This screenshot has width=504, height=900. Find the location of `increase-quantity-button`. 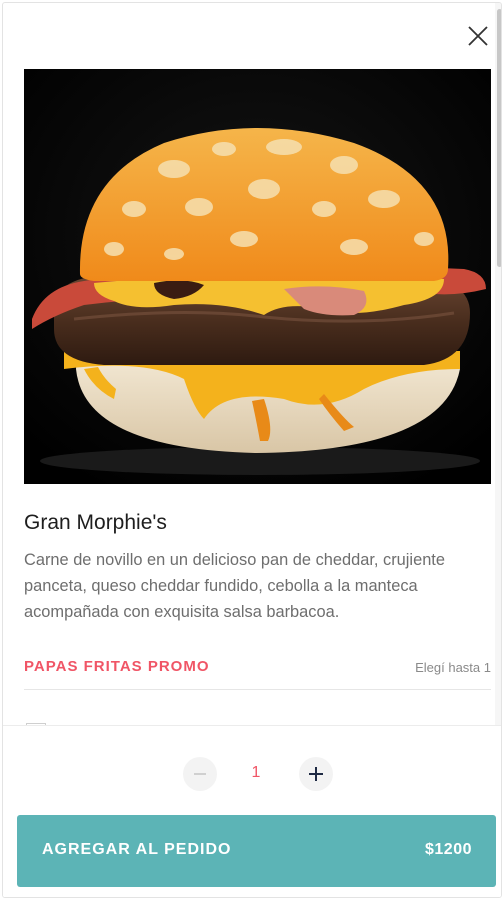

increase-quantity-button is located at coordinates (316, 774).